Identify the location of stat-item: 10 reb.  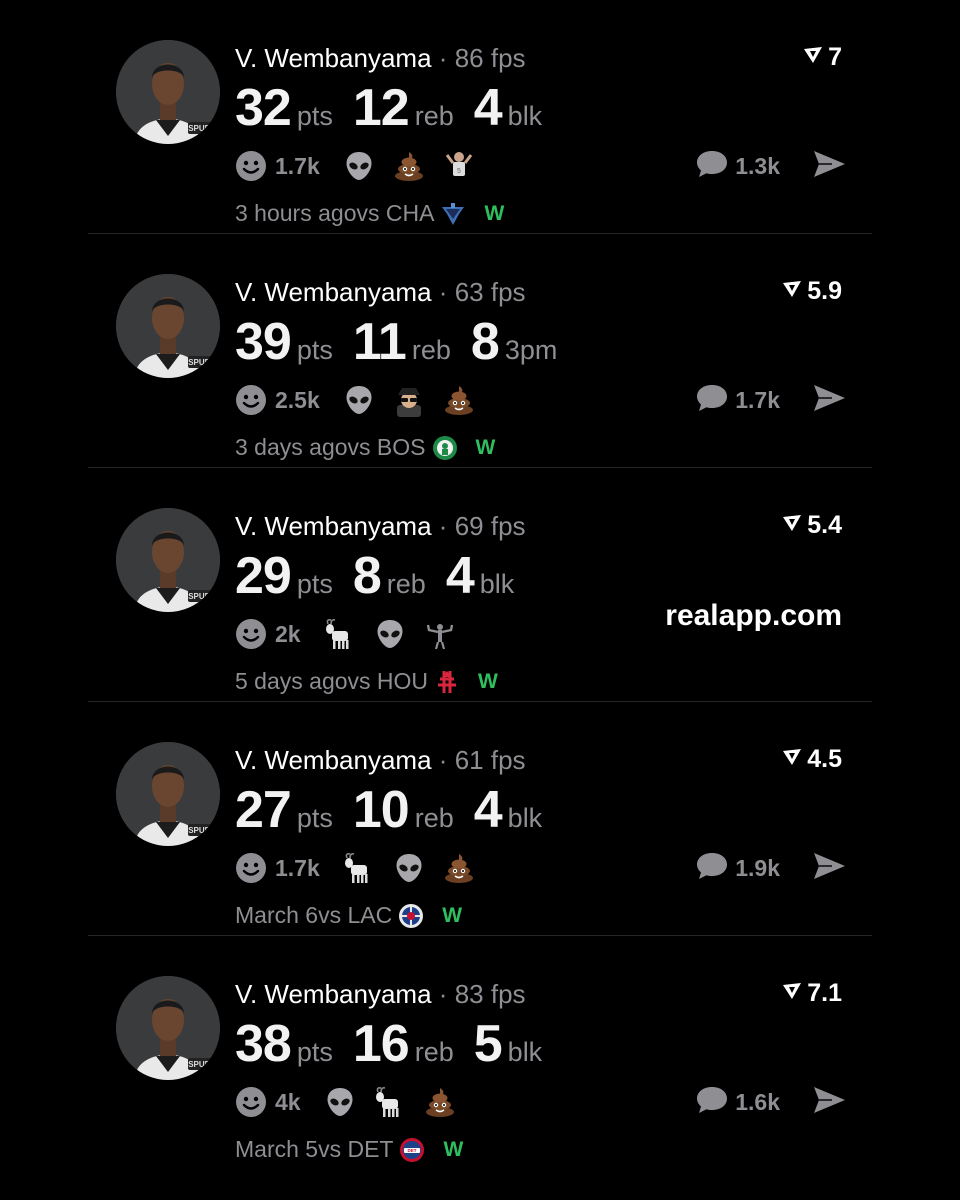
(403, 810).